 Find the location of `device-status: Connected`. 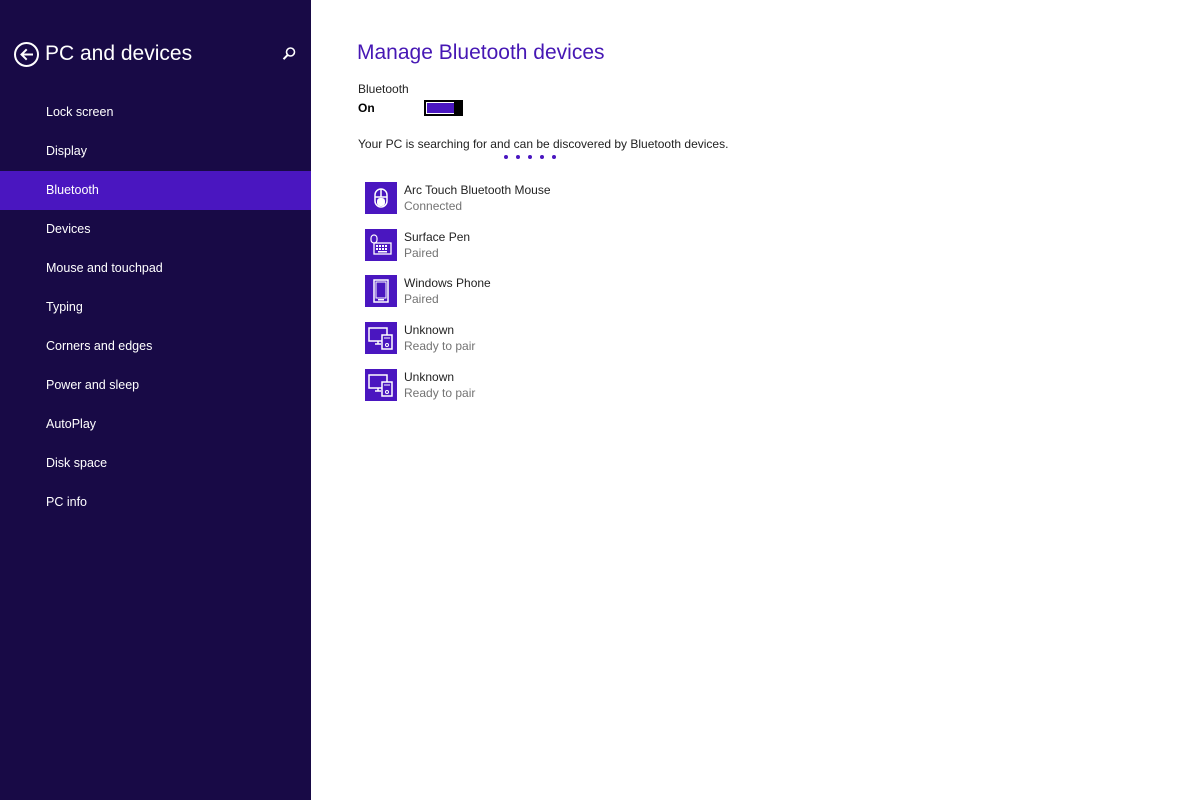

device-status: Connected is located at coordinates (433, 206).